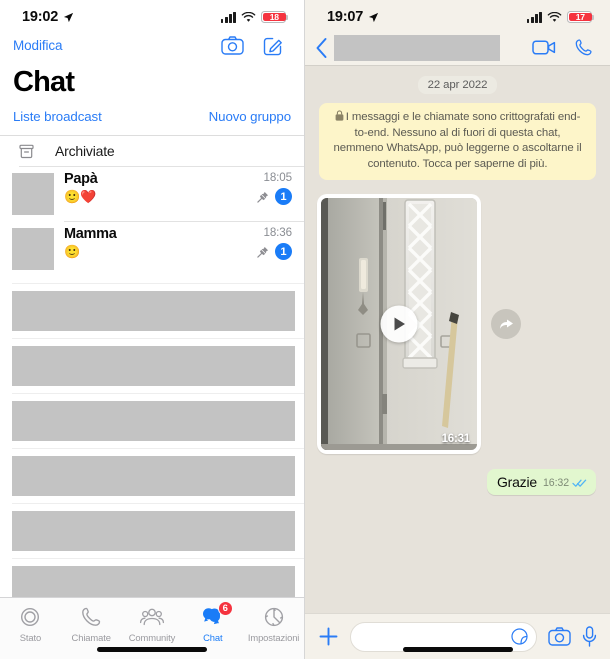 This screenshot has height=659, width=610. What do you see at coordinates (339, 115) in the screenshot?
I see `lock-icon` at bounding box center [339, 115].